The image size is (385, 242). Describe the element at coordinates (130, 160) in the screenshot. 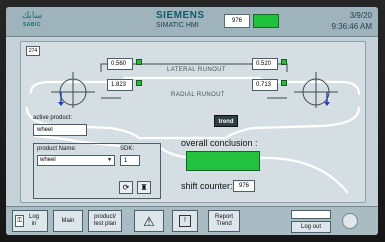

I see `sdk-field: 1` at that location.